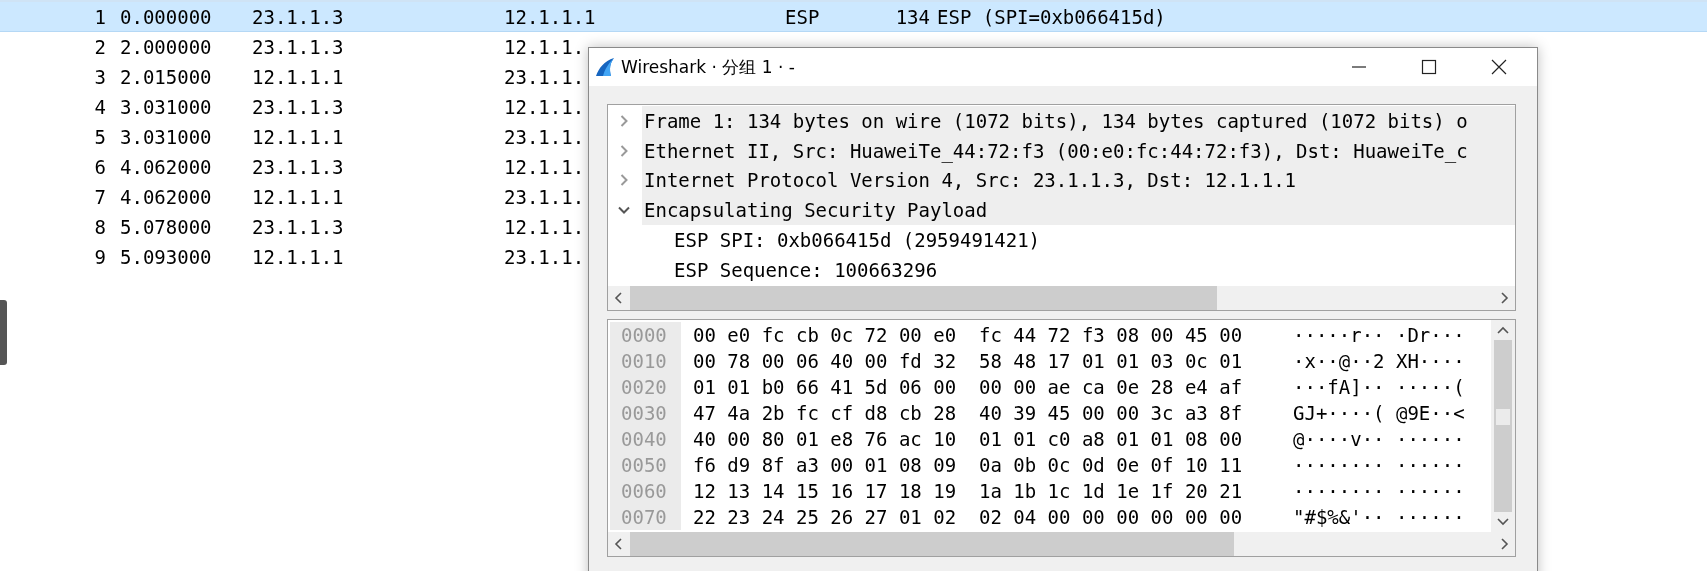 The width and height of the screenshot is (1707, 571). What do you see at coordinates (1379, 335) in the screenshot?
I see `ascii-bytes: ·····r·· ·Dr···` at bounding box center [1379, 335].